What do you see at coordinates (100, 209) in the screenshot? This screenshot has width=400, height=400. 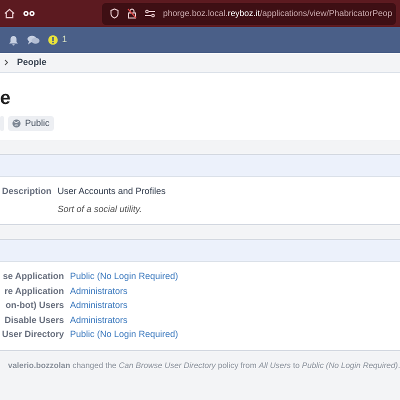 I see `field-note: Sort of a social utility.` at bounding box center [100, 209].